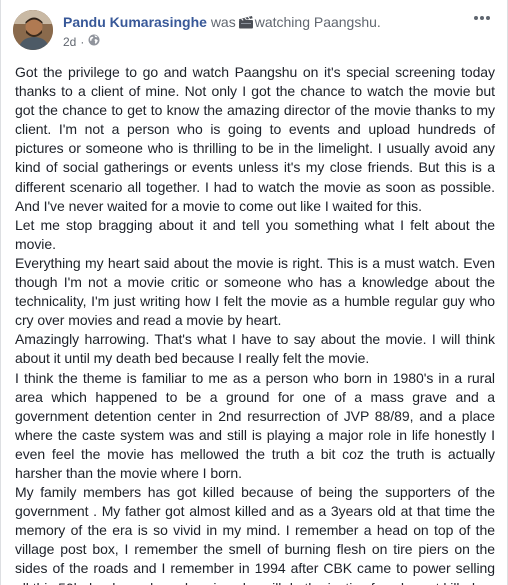 This screenshot has height=585, width=508. What do you see at coordinates (246, 24) in the screenshot?
I see `clapperboard-icon` at bounding box center [246, 24].